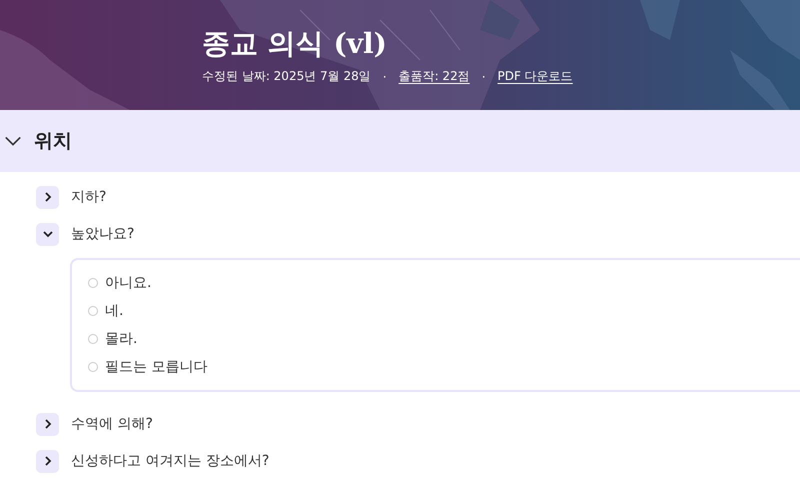  Describe the element at coordinates (128, 283) in the screenshot. I see `option-label: 아니요.` at that location.